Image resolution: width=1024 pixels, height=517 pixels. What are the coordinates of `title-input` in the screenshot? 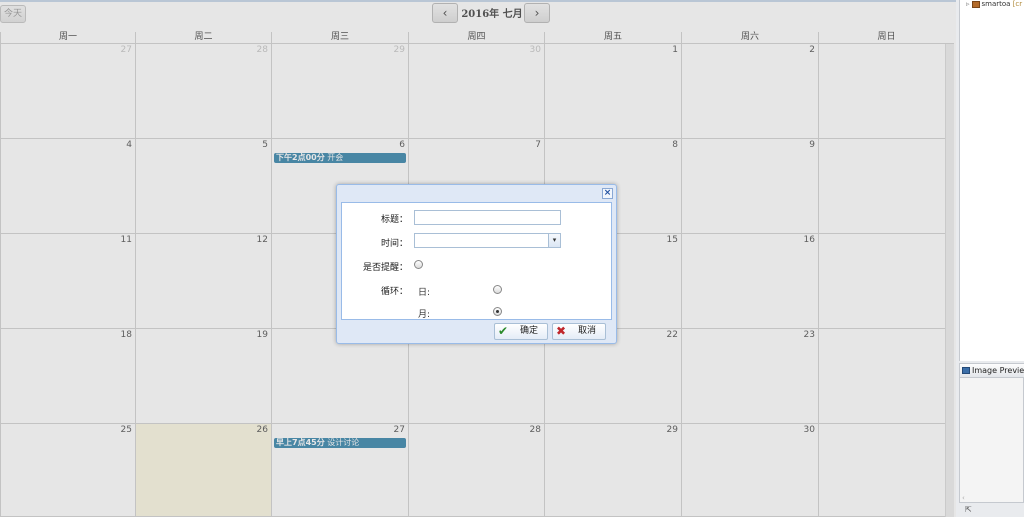 It's located at (487, 217).